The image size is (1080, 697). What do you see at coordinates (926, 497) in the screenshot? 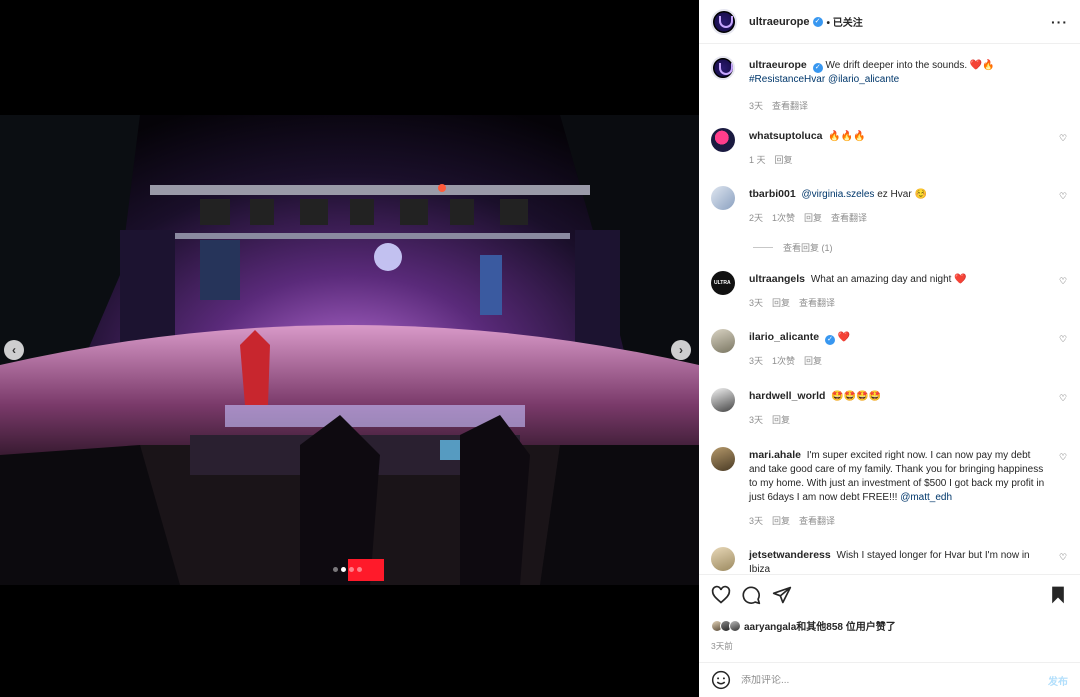
I see `comment-mention: @matt_edh` at bounding box center [926, 497].